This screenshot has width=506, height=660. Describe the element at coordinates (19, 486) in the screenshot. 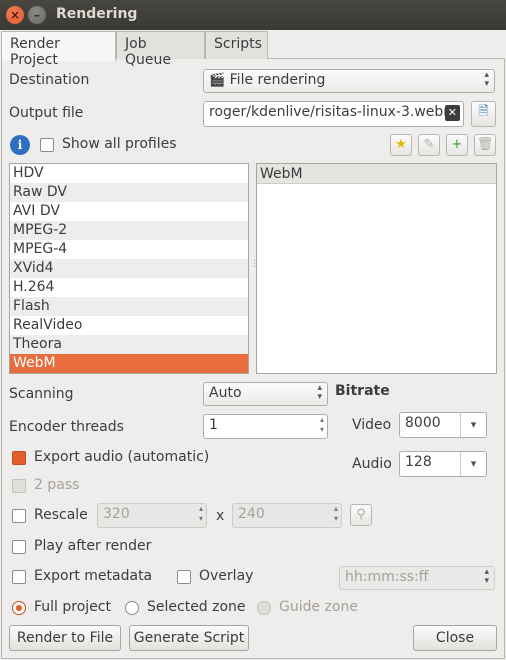

I see `two-pass-checkbox` at that location.